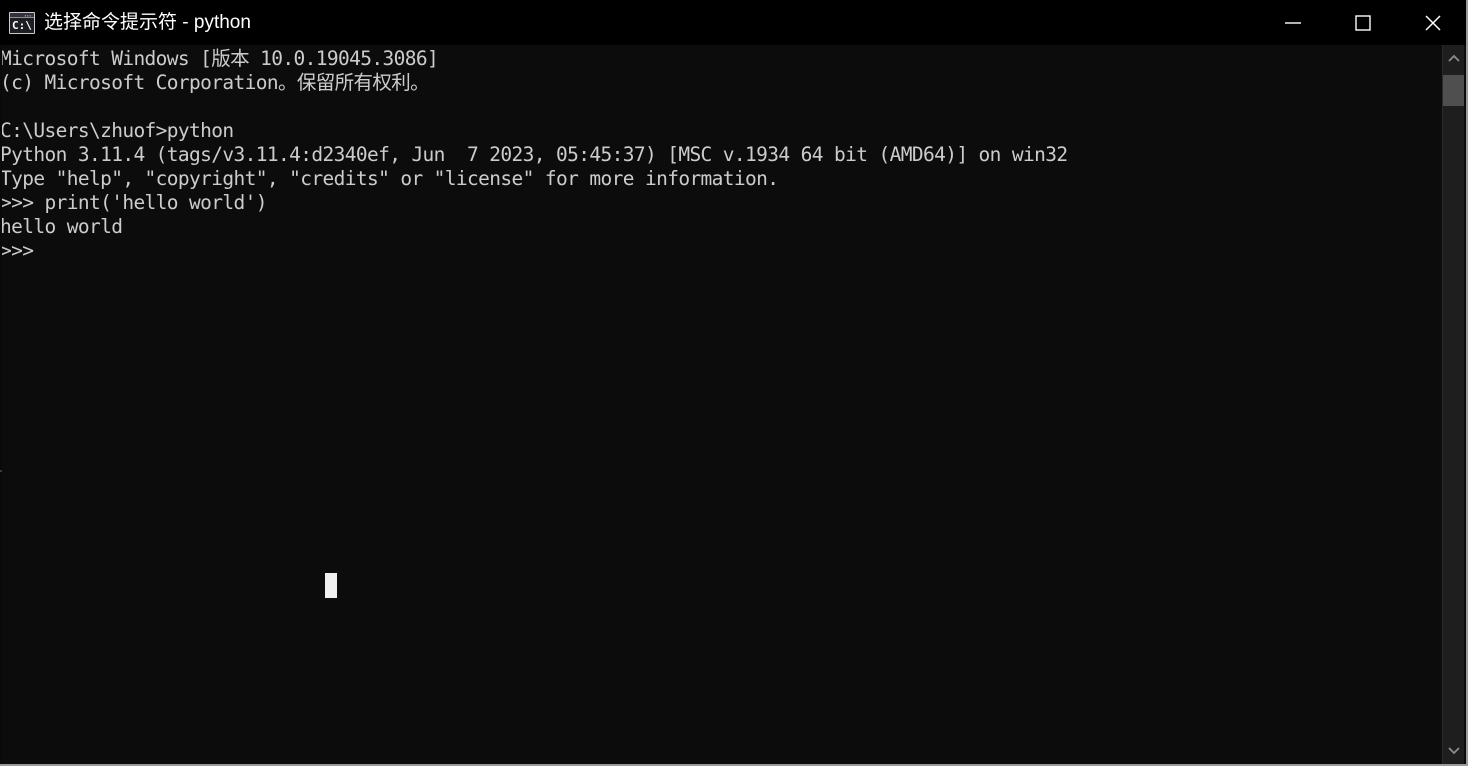 The image size is (1468, 766). I want to click on maximize-icon, so click(1363, 22).